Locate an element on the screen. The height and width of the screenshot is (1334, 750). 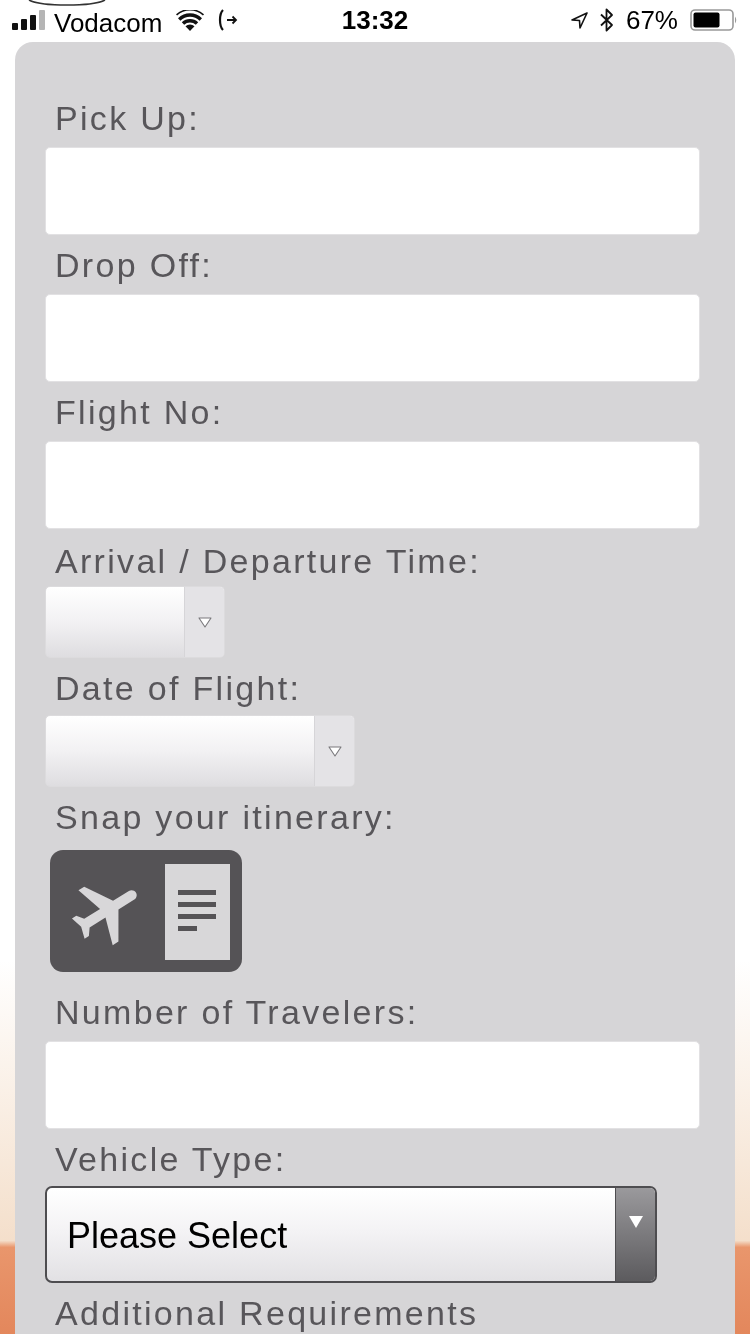
itinerary-upload-icon is located at coordinates (146, 911).